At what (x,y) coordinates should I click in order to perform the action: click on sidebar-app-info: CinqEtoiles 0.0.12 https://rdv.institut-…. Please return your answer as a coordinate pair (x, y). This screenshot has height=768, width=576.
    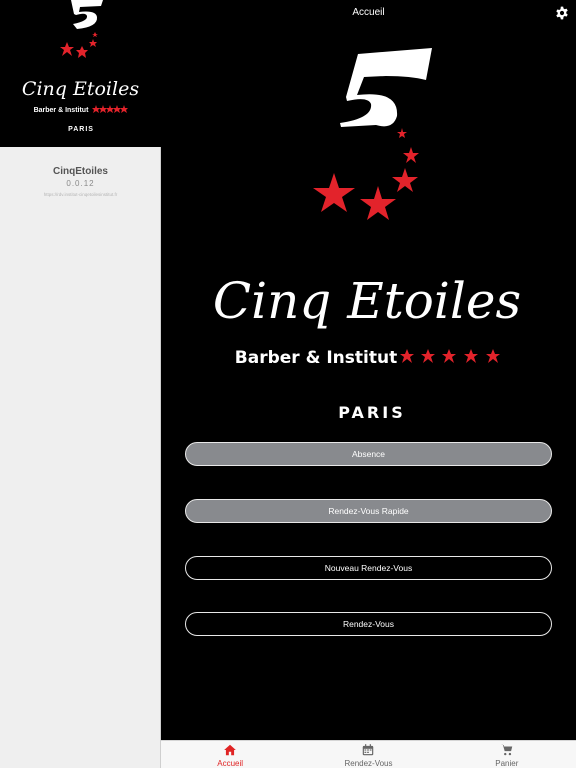
    Looking at the image, I should click on (80, 172).